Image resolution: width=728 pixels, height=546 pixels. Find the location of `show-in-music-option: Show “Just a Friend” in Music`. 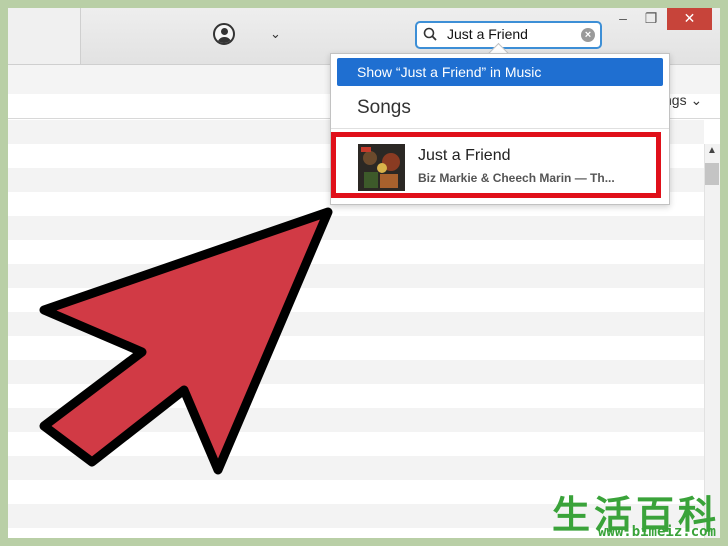

show-in-music-option: Show “Just a Friend” in Music is located at coordinates (500, 72).